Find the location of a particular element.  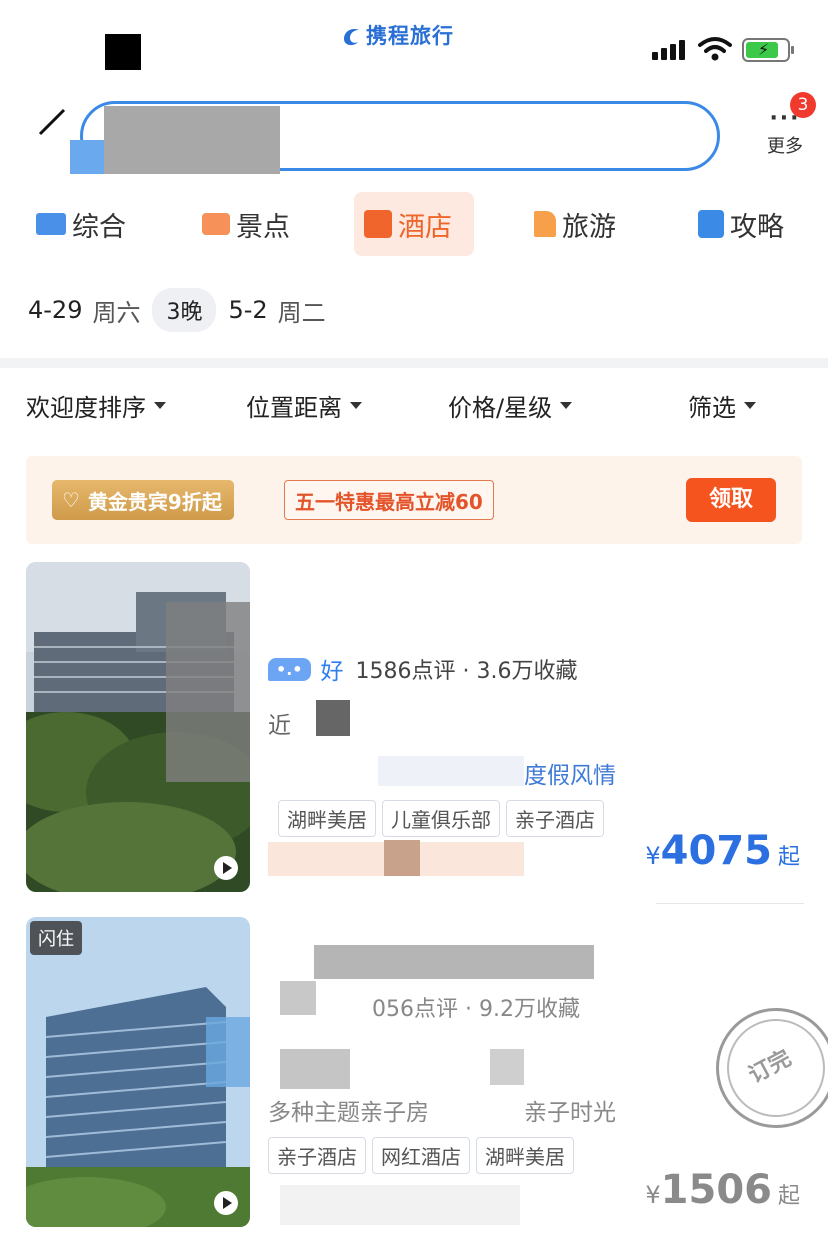

card-divider is located at coordinates (730, 903).